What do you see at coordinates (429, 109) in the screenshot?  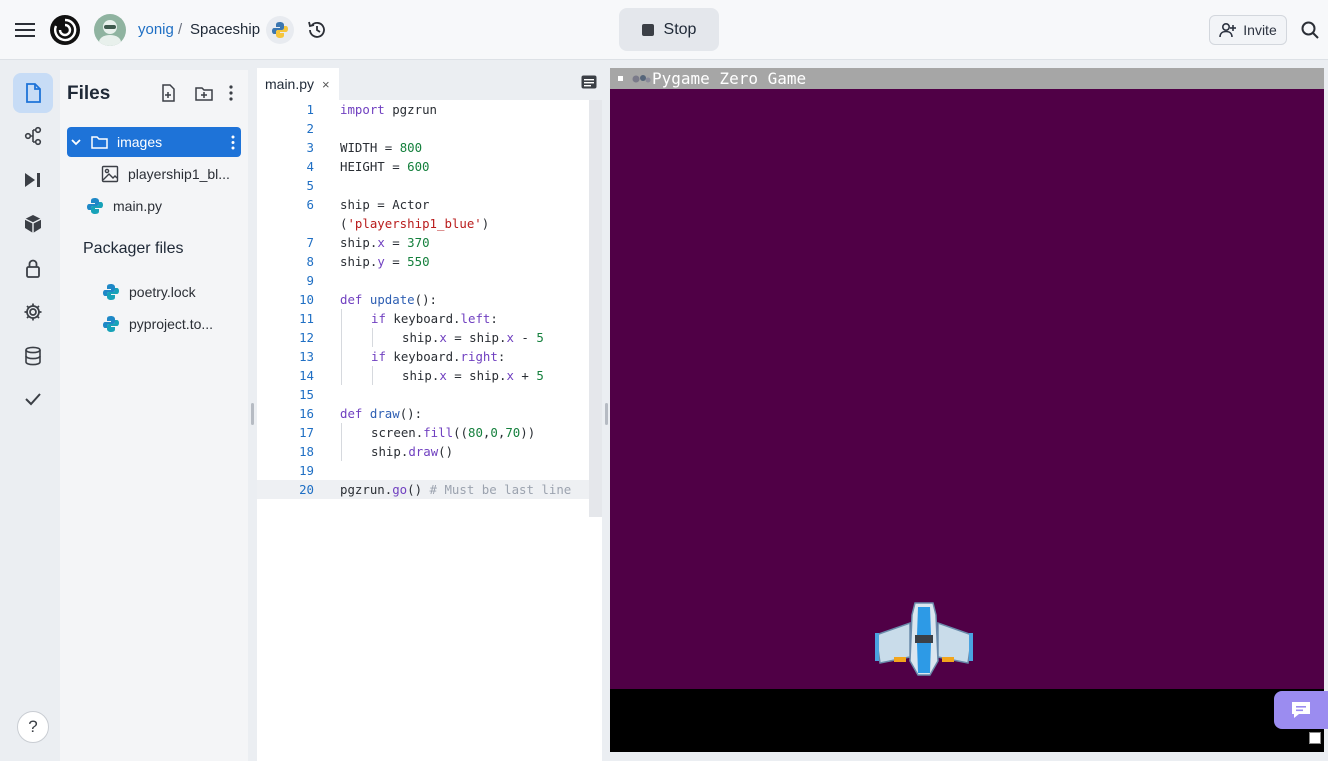 I see `code-line: 1 import pgzrun` at bounding box center [429, 109].